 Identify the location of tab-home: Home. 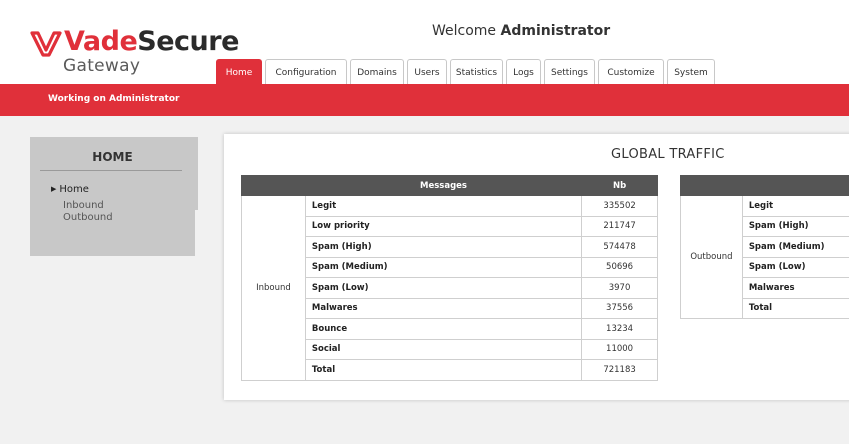
(239, 72).